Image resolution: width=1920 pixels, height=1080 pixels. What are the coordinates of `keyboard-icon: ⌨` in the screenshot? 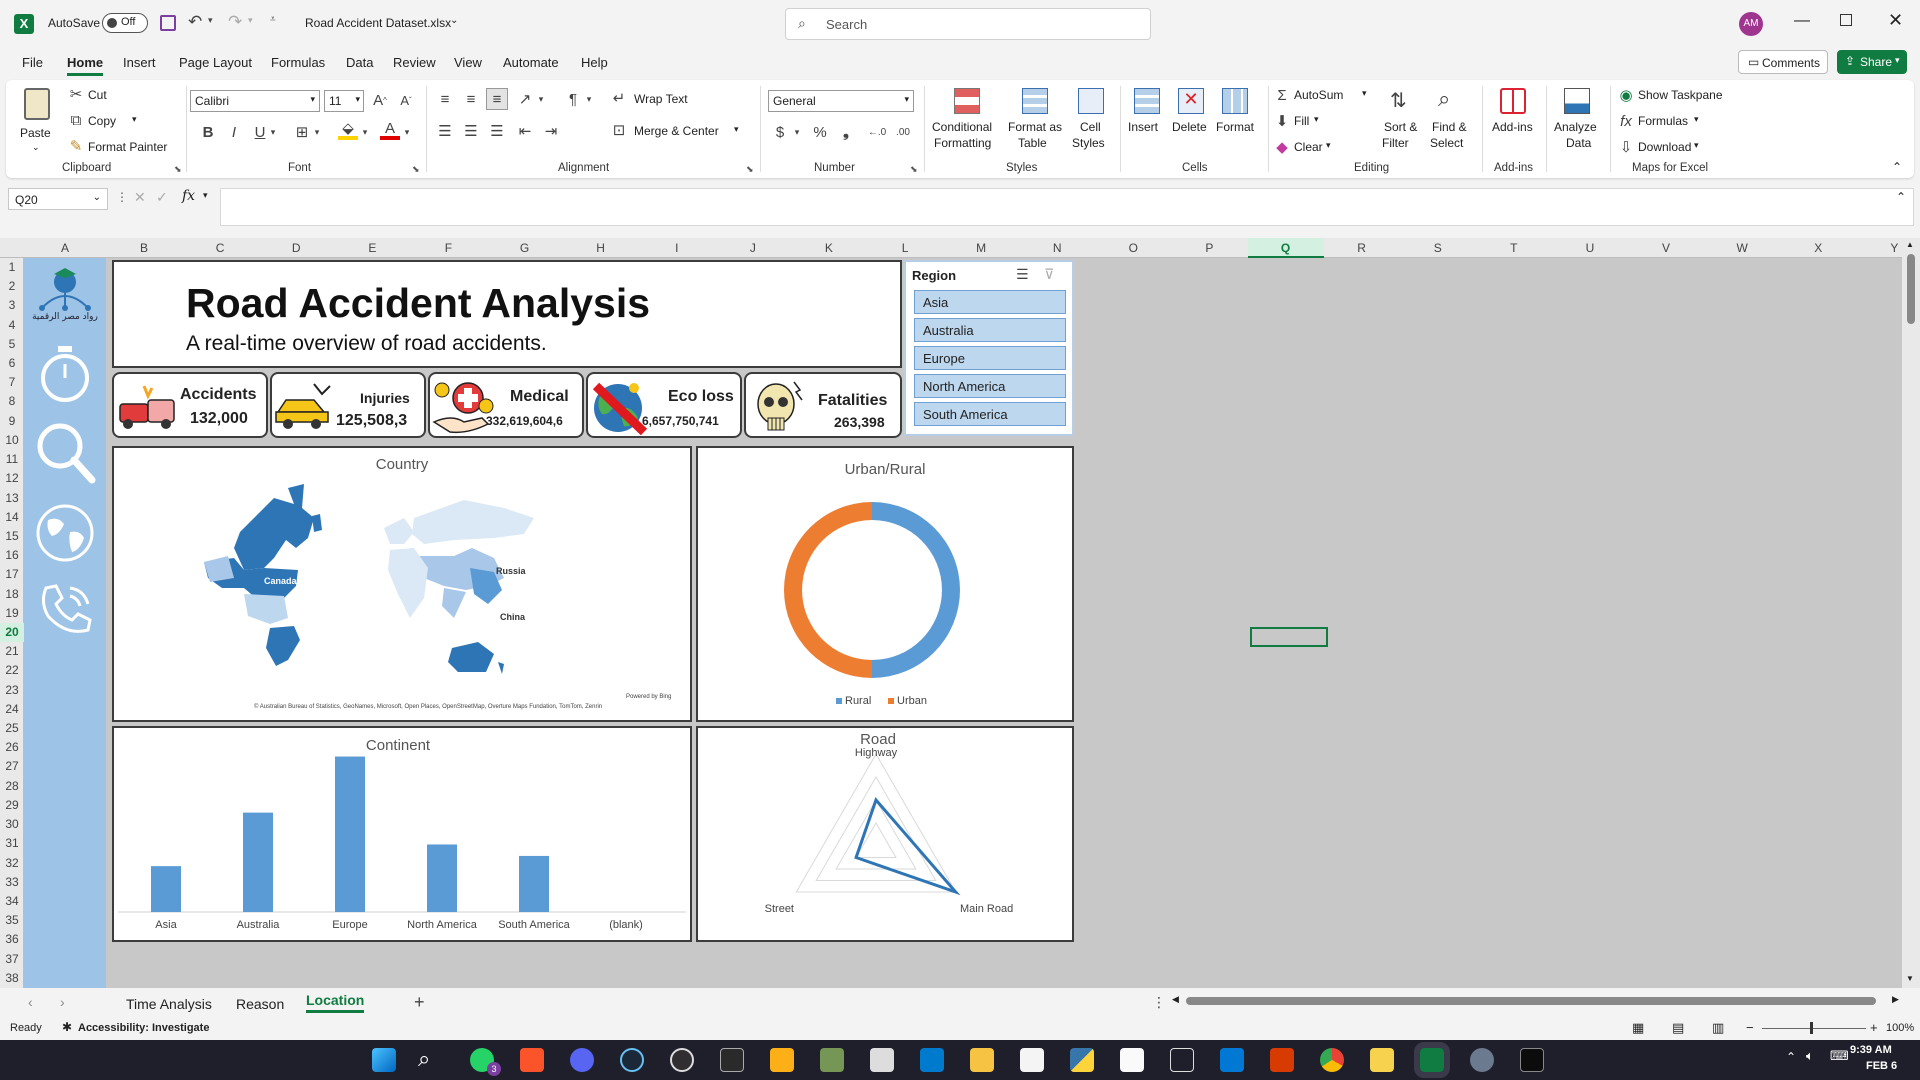 It's located at (1839, 1056).